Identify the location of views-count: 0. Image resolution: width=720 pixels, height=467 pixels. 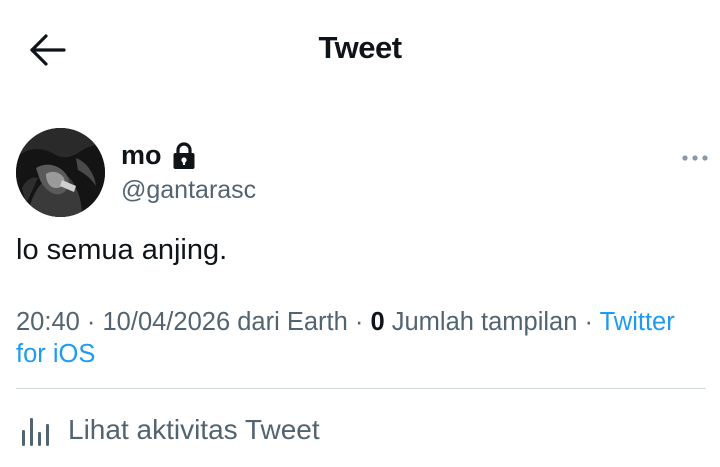
(377, 322).